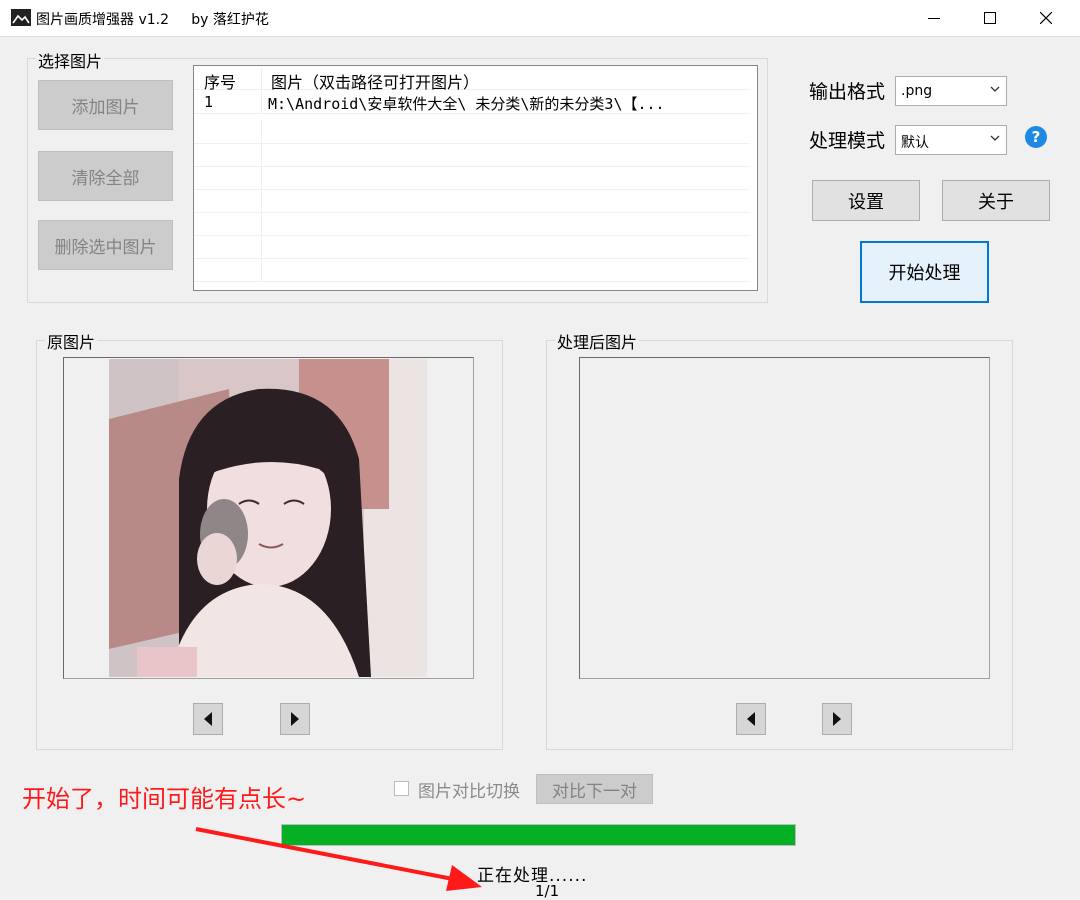 This screenshot has width=1080, height=900. What do you see at coordinates (951, 140) in the screenshot?
I see `process-mode-select: 默认` at bounding box center [951, 140].